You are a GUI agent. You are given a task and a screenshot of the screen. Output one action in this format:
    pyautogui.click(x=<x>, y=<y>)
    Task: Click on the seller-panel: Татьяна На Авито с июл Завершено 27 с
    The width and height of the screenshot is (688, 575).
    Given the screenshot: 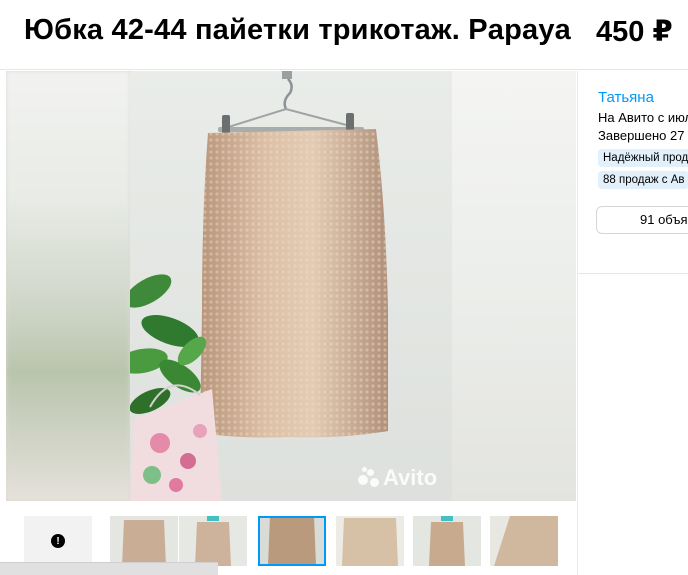 What is the action you would take?
    pyautogui.click(x=643, y=117)
    